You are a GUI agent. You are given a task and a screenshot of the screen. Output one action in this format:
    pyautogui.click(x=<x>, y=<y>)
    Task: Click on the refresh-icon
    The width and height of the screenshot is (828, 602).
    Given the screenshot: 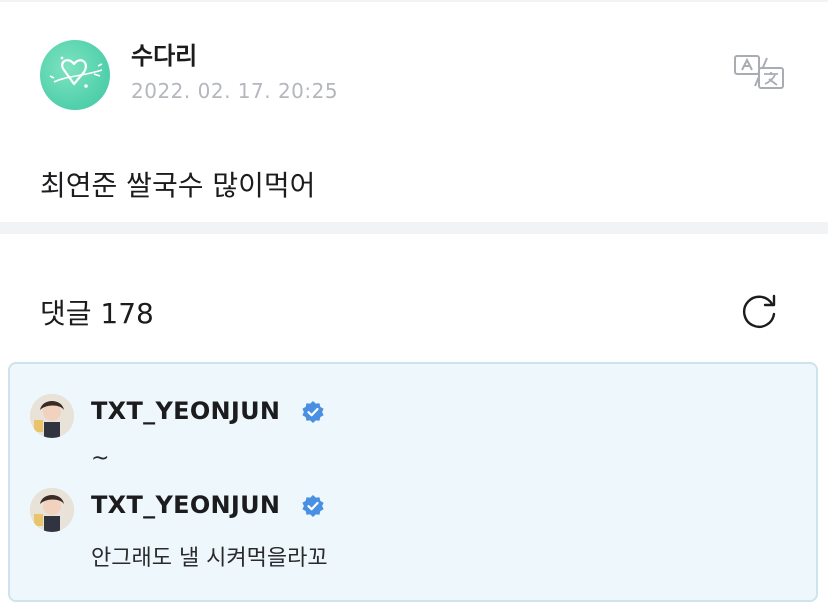 What is the action you would take?
    pyautogui.click(x=759, y=311)
    